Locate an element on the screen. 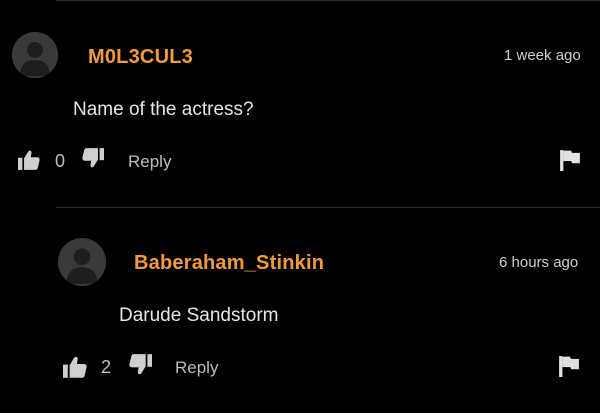  comment-text: Name of the actress? is located at coordinates (163, 109).